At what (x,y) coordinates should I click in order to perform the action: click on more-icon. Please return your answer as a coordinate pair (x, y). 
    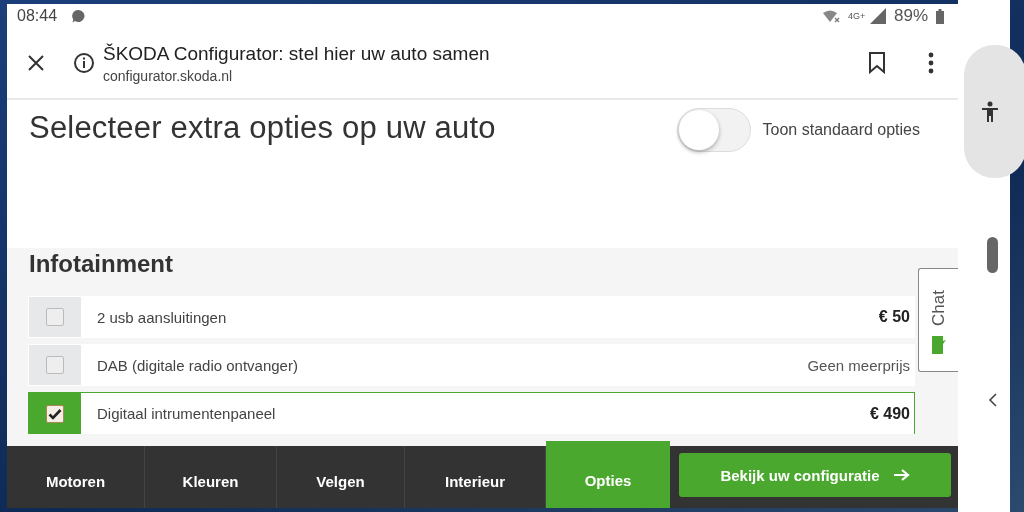
    Looking at the image, I should click on (931, 63).